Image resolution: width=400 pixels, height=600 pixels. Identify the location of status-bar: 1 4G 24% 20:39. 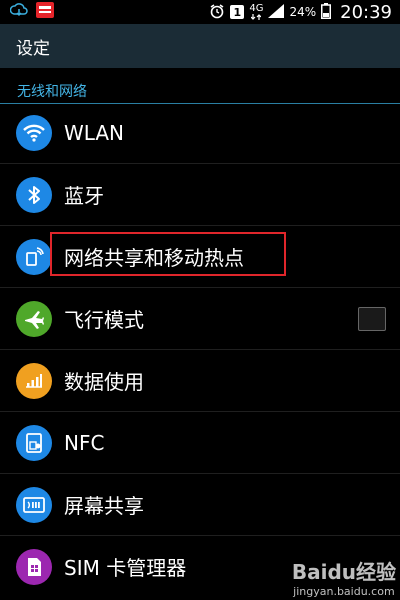
(200, 12).